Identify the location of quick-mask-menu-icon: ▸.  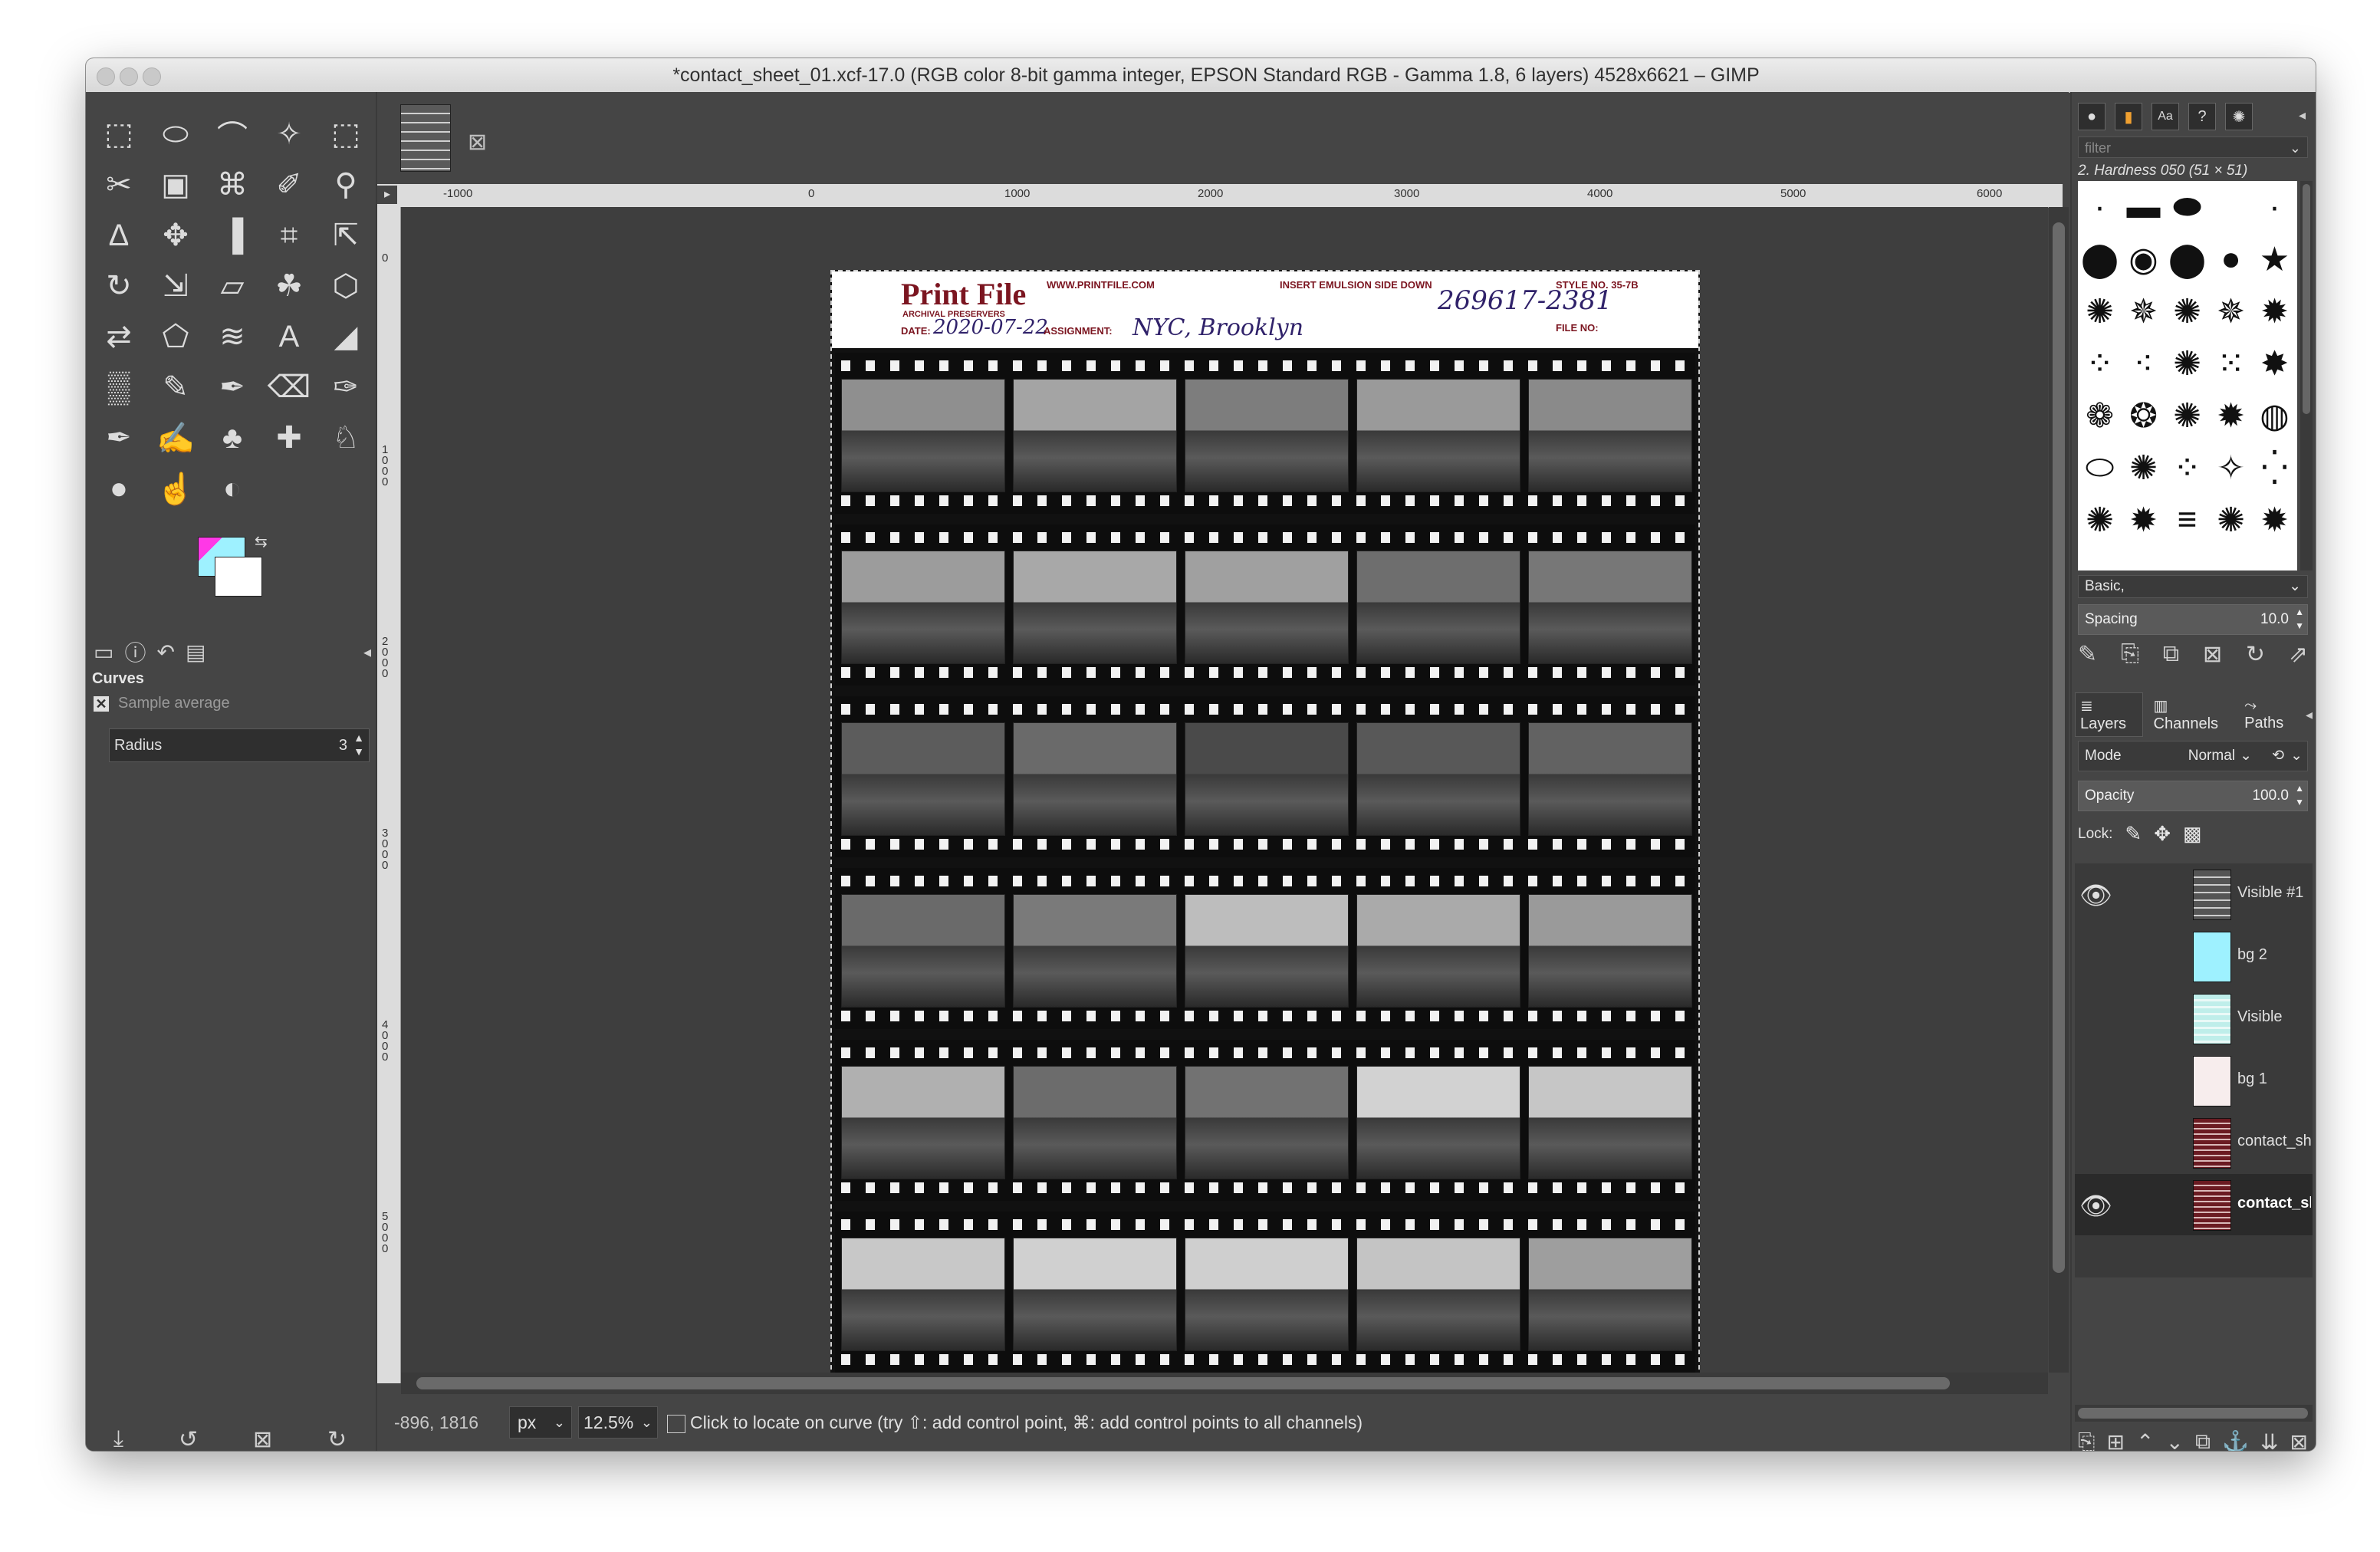
(387, 195).